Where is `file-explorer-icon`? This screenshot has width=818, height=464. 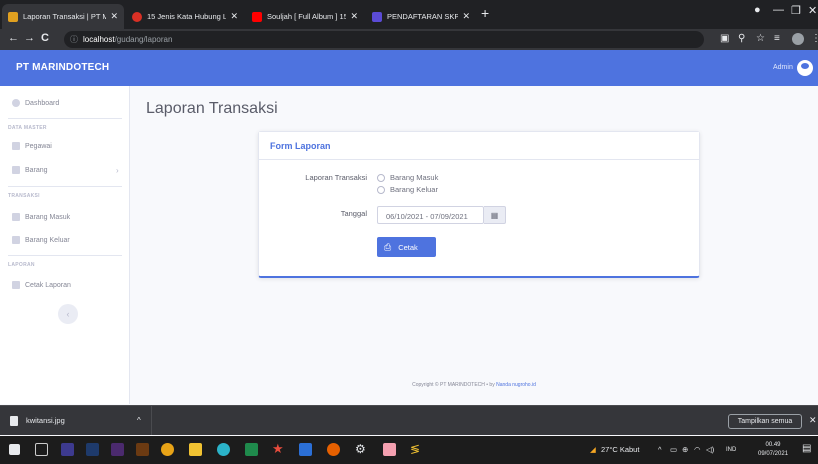
file-explorer-icon is located at coordinates (195, 449).